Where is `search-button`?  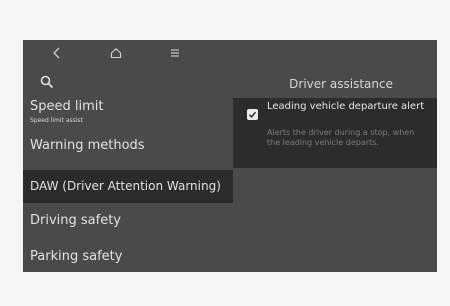 search-button is located at coordinates (47, 82).